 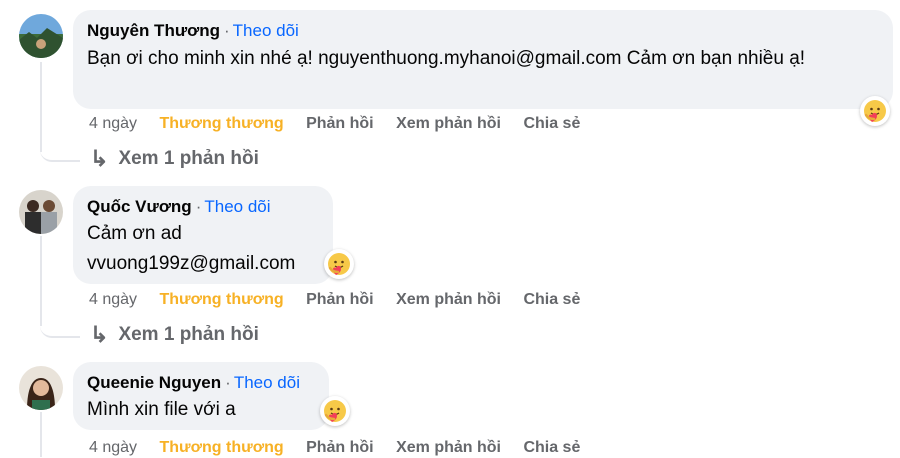 I want to click on comment-text-line: vvuong199z@gmail.com, so click(x=191, y=263).